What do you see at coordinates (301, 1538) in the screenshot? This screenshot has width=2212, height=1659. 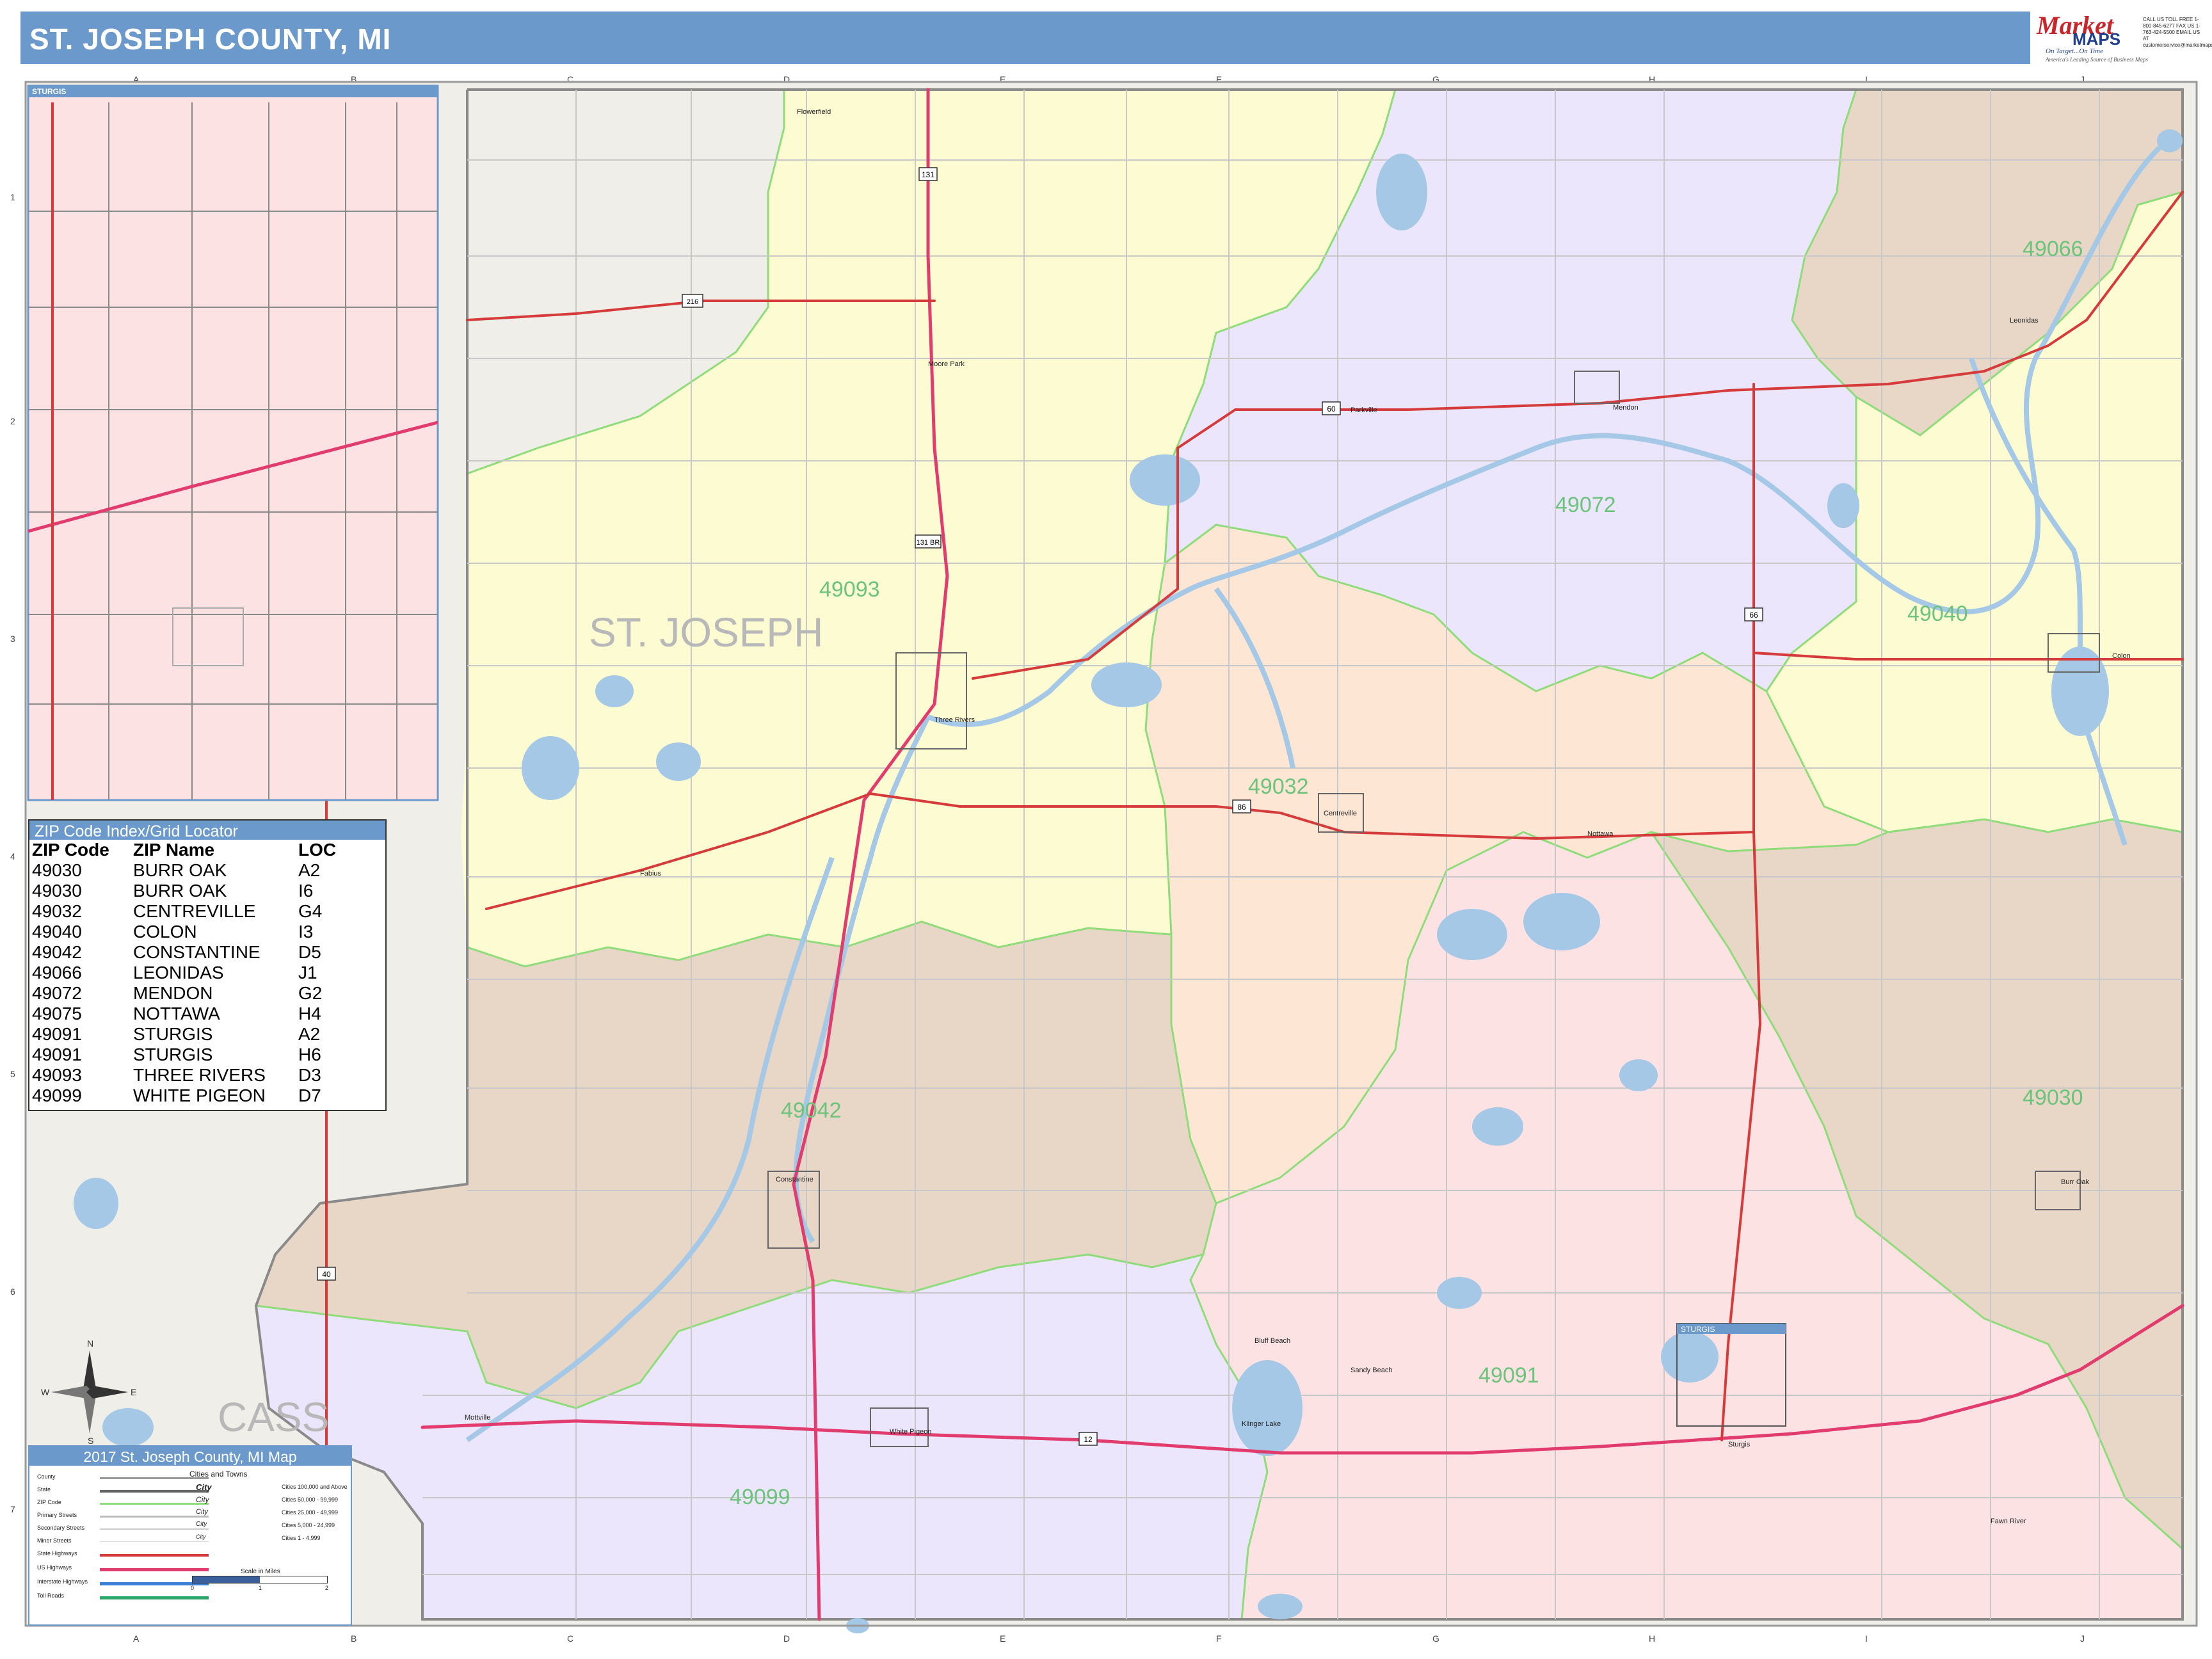 I see `legend-city-desc: Cities 1 - 4,999` at bounding box center [301, 1538].